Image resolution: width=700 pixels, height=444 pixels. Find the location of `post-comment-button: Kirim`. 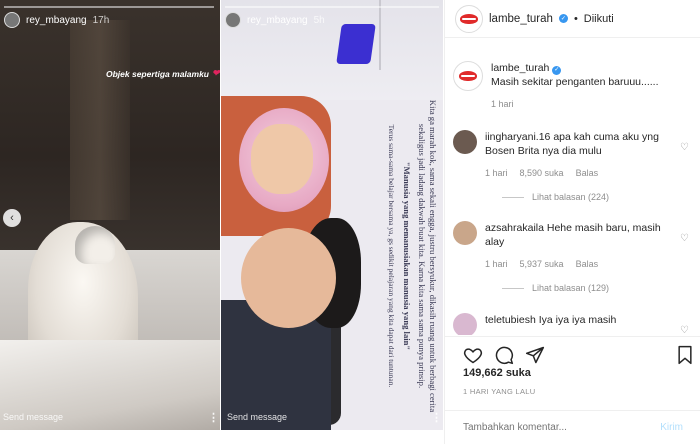

post-comment-button: Kirim is located at coordinates (671, 427).